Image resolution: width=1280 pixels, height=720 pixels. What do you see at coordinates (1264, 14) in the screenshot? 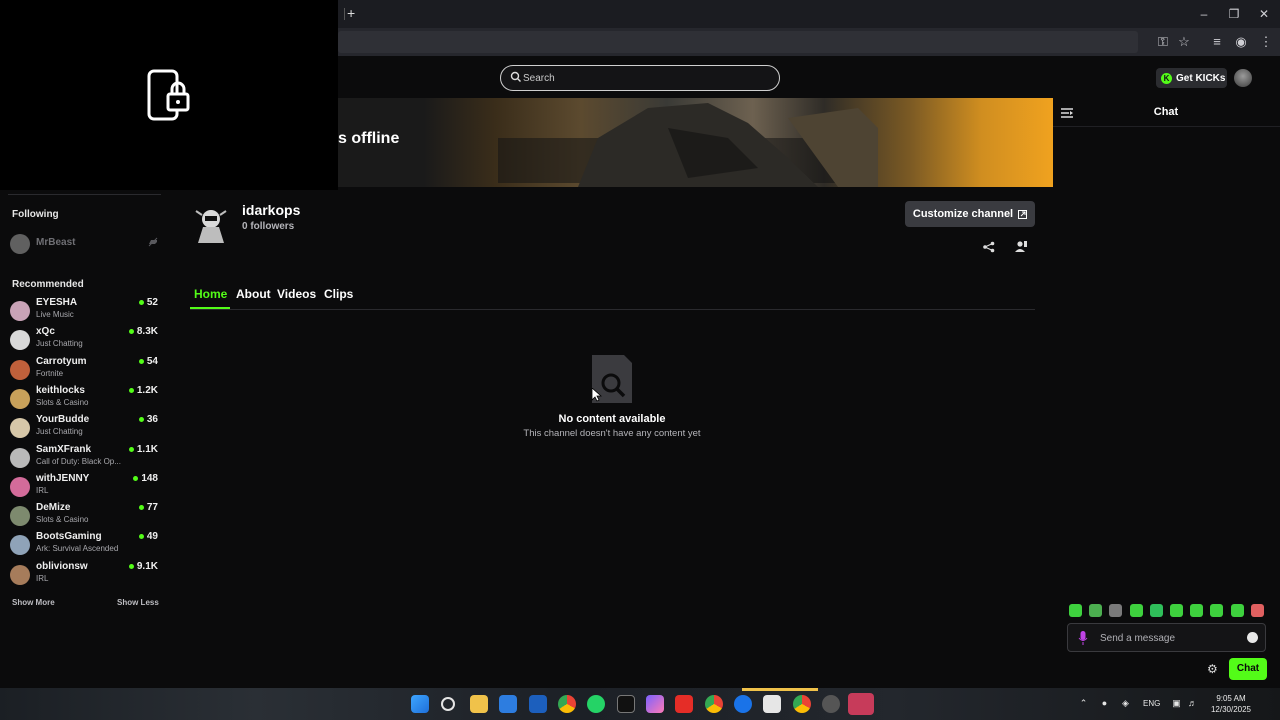
I see `close-icon: ✕` at bounding box center [1264, 14].